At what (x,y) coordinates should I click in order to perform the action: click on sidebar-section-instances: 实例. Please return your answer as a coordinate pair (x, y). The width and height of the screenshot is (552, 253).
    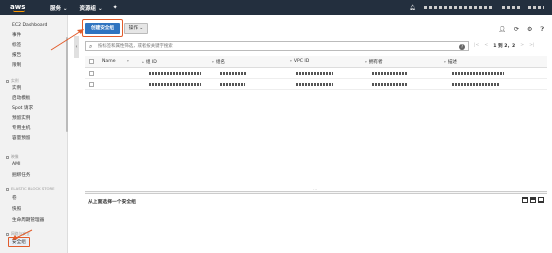
    Looking at the image, I should click on (12, 81).